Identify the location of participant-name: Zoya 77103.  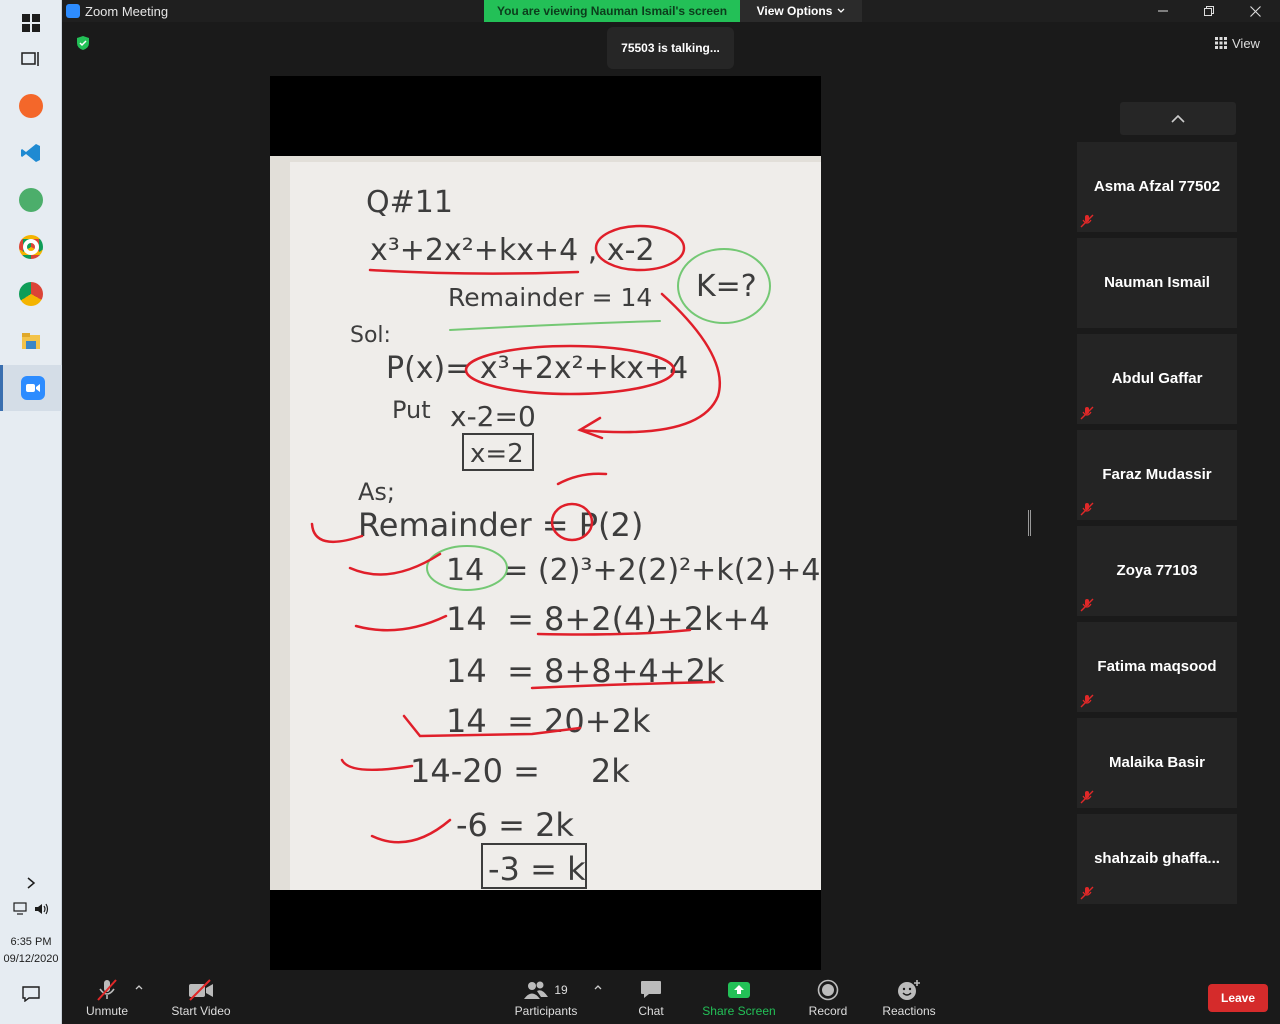
(1157, 570).